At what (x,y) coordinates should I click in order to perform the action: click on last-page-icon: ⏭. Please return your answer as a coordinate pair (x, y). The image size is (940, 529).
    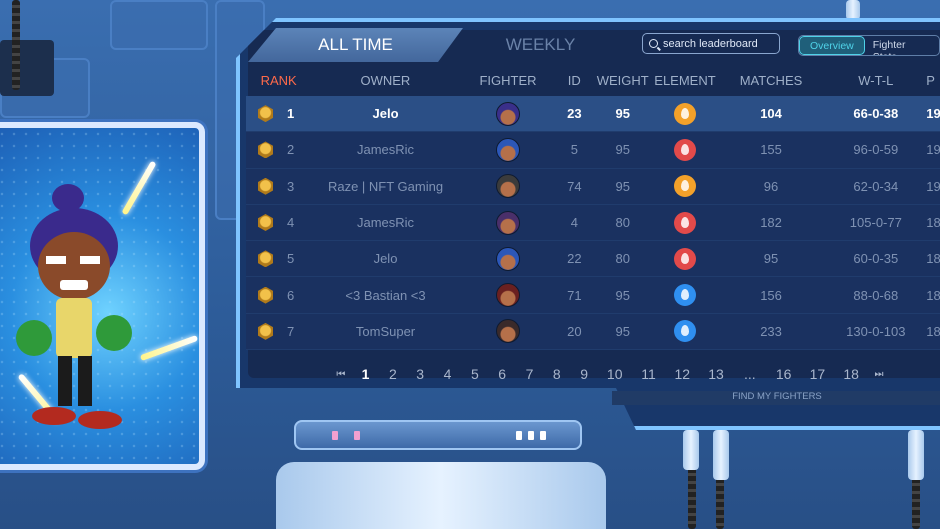
    Looking at the image, I should click on (879, 374).